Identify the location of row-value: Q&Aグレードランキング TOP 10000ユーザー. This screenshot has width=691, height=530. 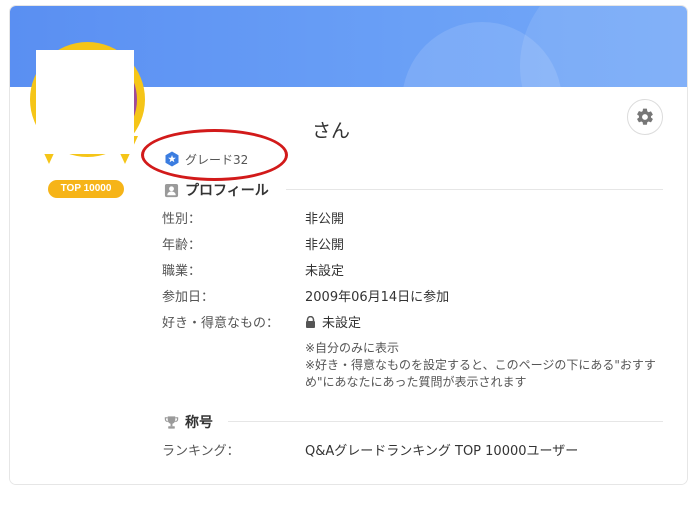
(442, 451).